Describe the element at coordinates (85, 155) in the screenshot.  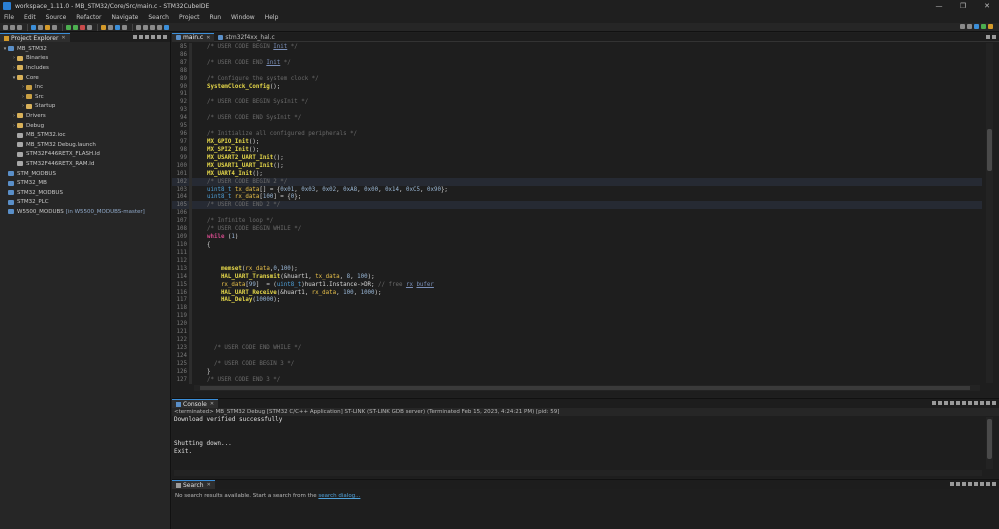
I see `tree-item: STM32F446RETX_FLASH.ld` at that location.